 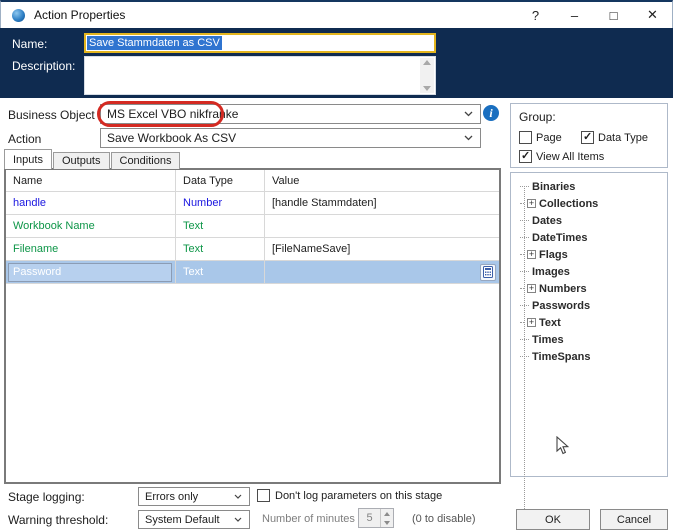 I want to click on stage-logging-value: Errors only, so click(x=172, y=496).